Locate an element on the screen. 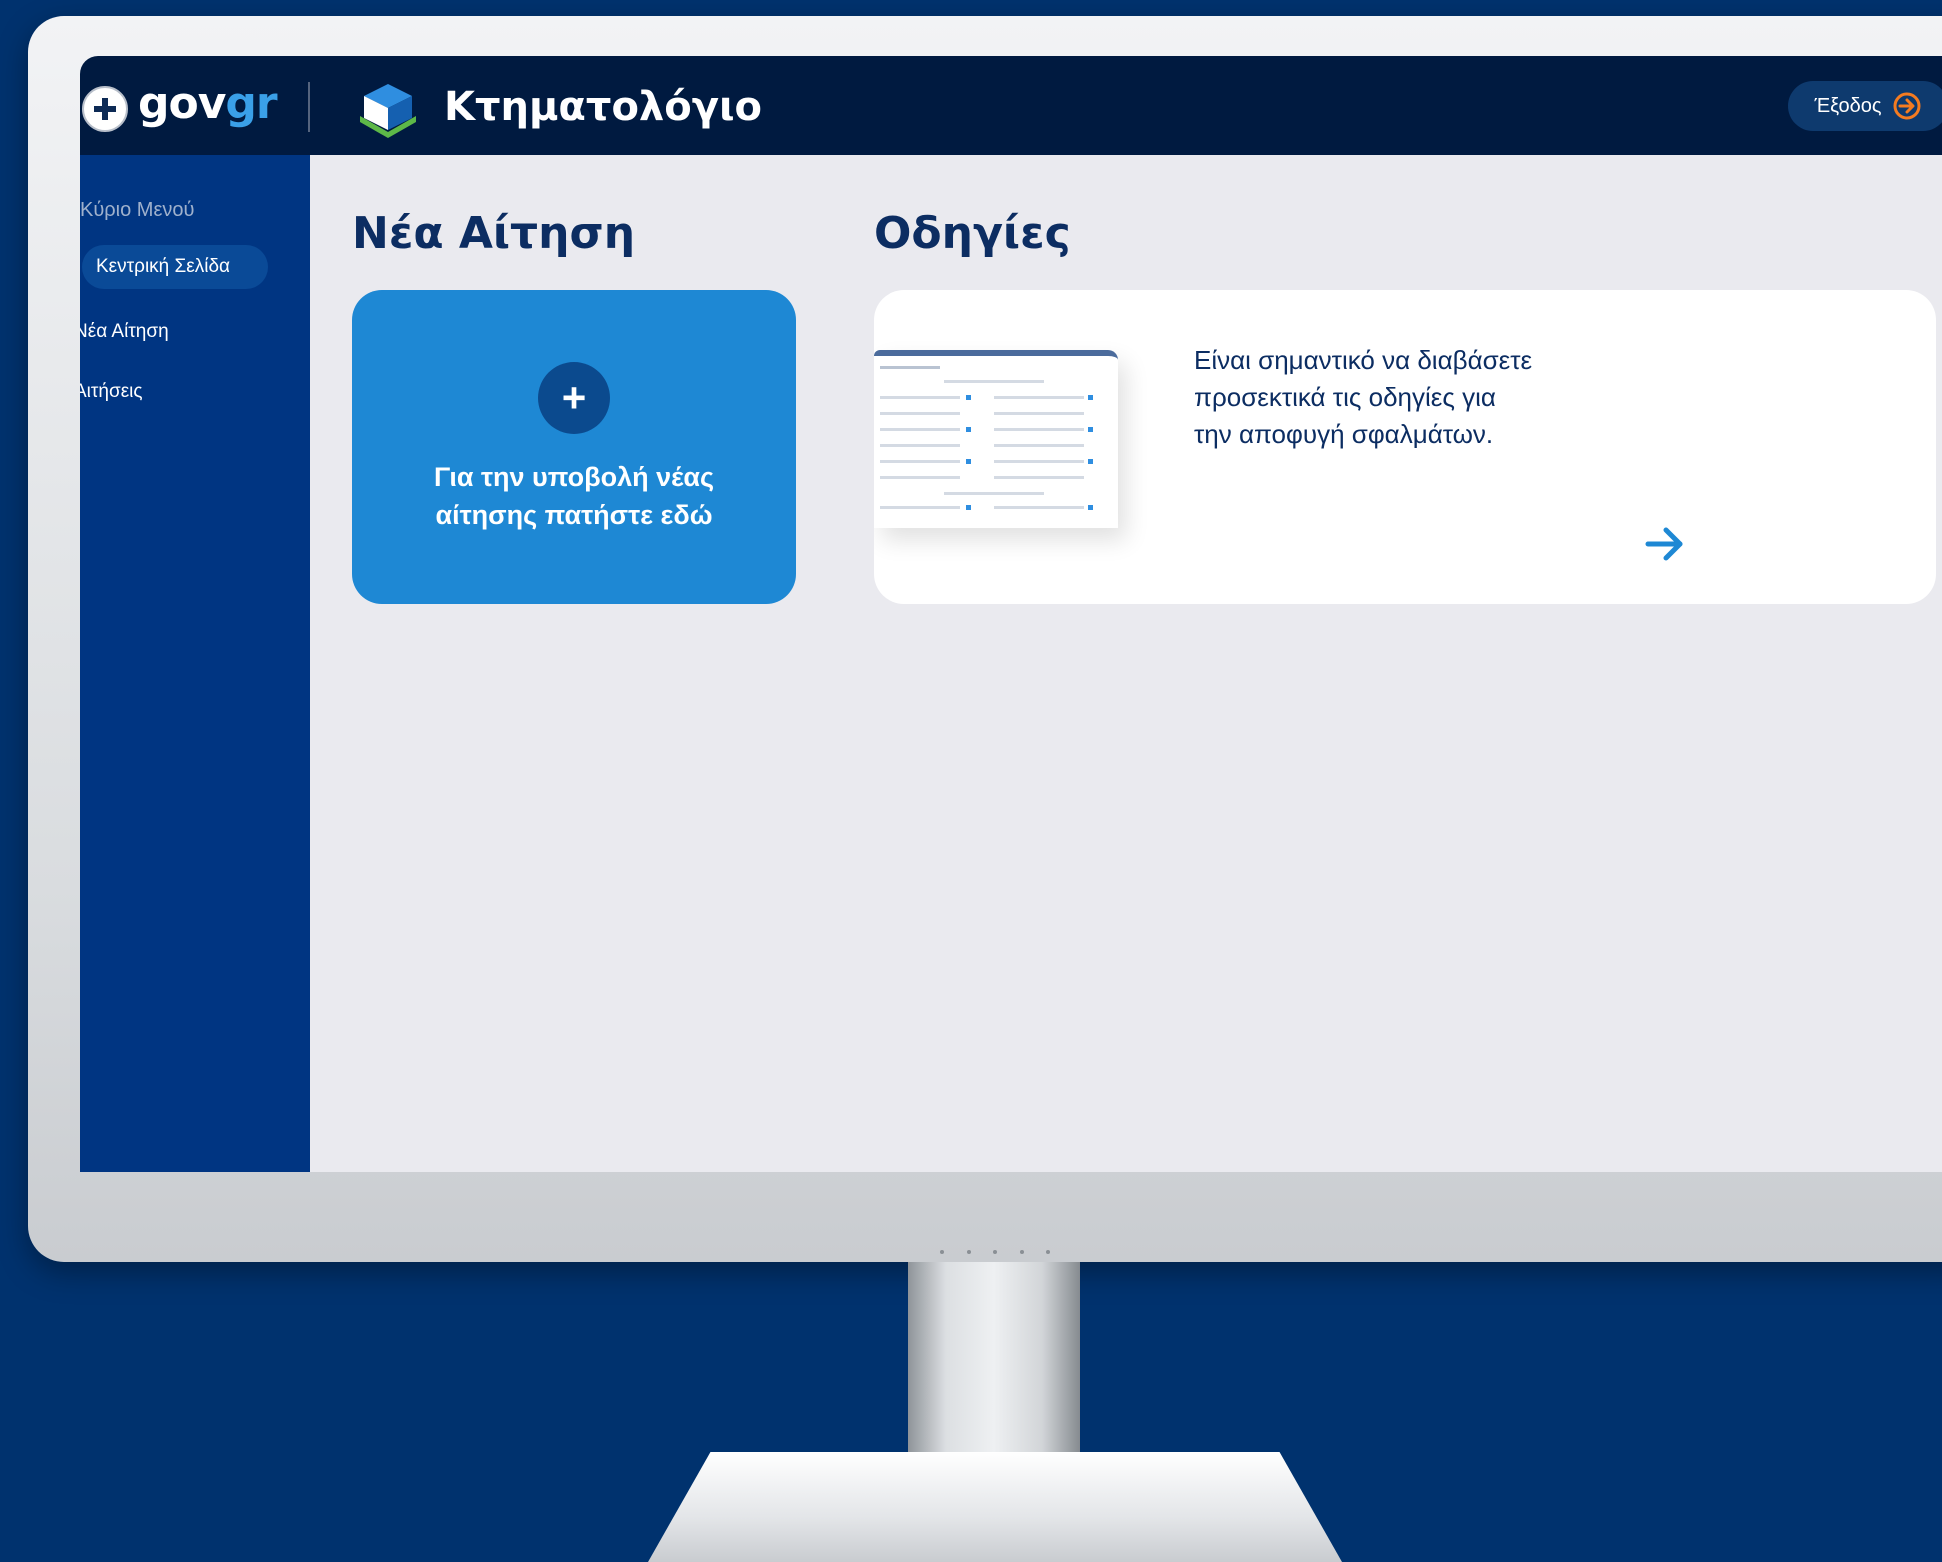 The height and width of the screenshot is (1562, 1942). sidebar-item-home: Κεντρική Σελίδα is located at coordinates (175, 267).